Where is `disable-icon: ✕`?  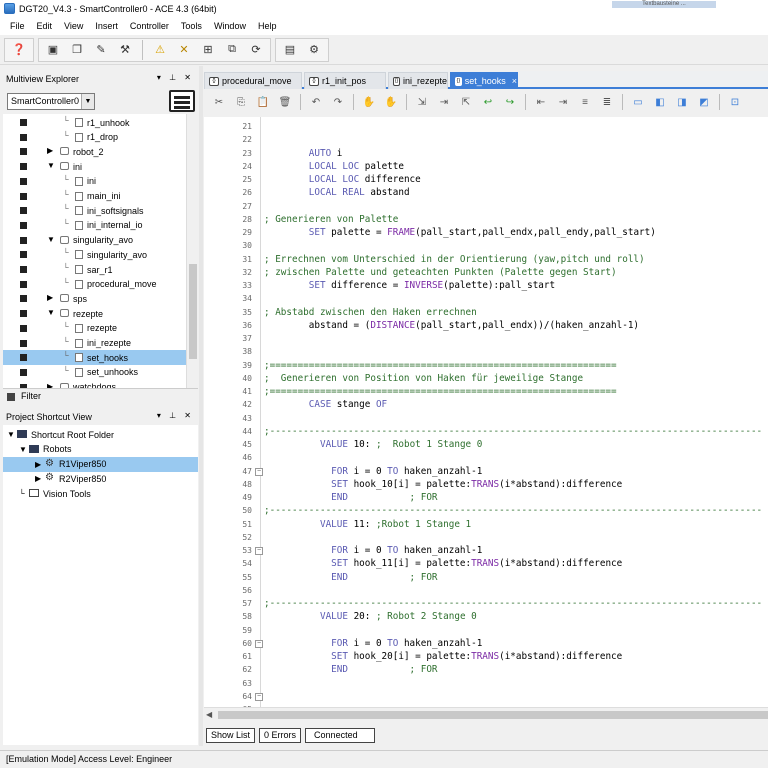
disable-icon: ✕ is located at coordinates (184, 50).